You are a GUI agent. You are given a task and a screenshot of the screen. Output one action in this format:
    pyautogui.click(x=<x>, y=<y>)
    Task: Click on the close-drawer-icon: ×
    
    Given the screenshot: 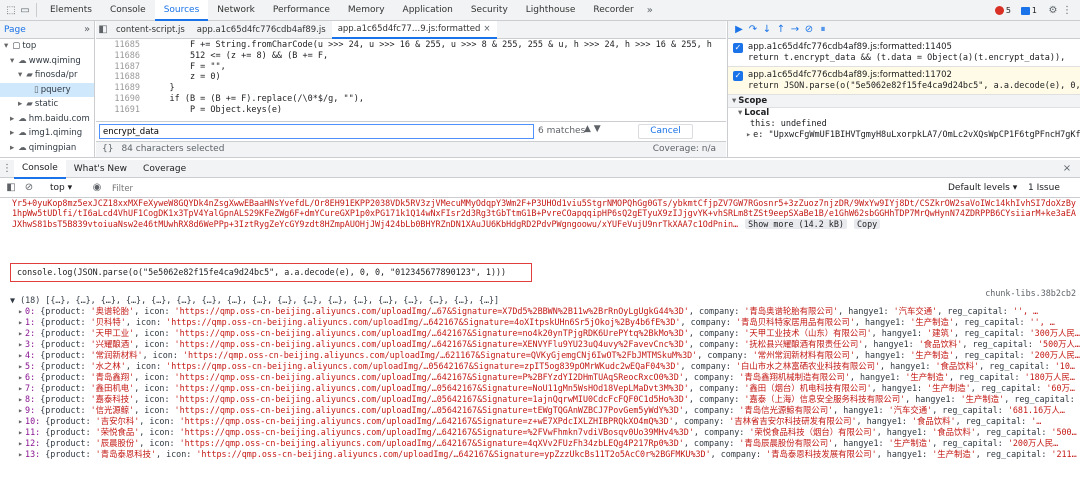 What is the action you would take?
    pyautogui.click(x=1067, y=168)
    